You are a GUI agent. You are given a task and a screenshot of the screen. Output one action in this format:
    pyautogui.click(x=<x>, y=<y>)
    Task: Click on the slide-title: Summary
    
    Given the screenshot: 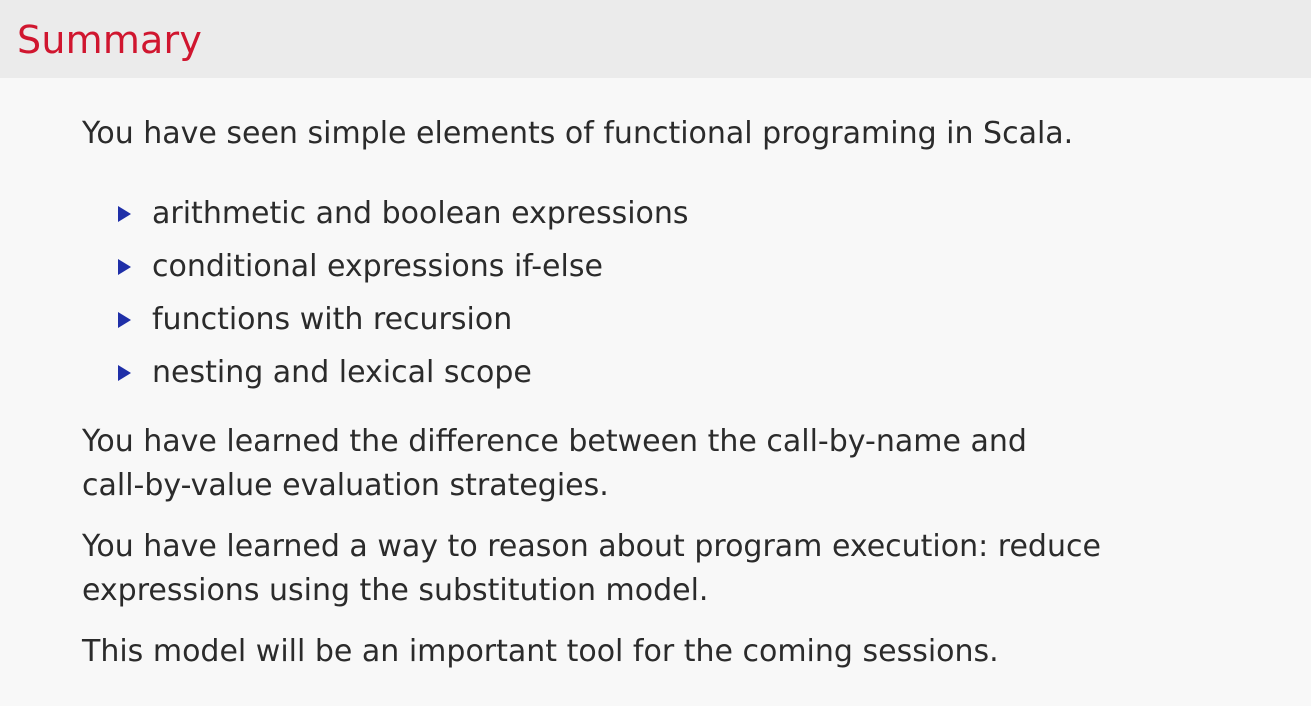 What is the action you would take?
    pyautogui.click(x=110, y=40)
    